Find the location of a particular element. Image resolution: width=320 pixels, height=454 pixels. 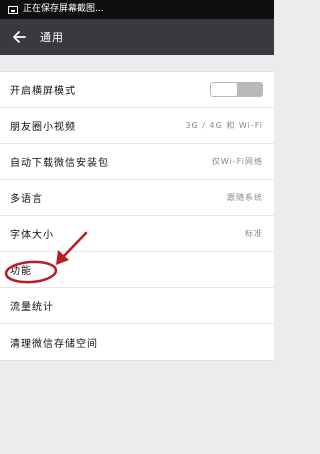

language-label: 多语言 is located at coordinates (26, 199).